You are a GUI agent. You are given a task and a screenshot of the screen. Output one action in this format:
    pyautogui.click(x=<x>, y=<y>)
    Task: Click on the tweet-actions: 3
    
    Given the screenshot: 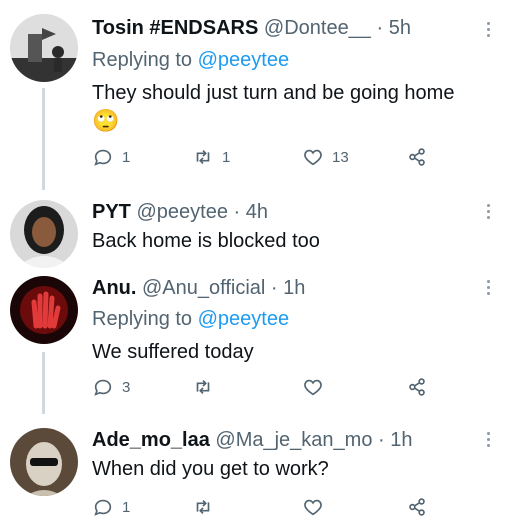 What is the action you would take?
    pyautogui.click(x=272, y=388)
    